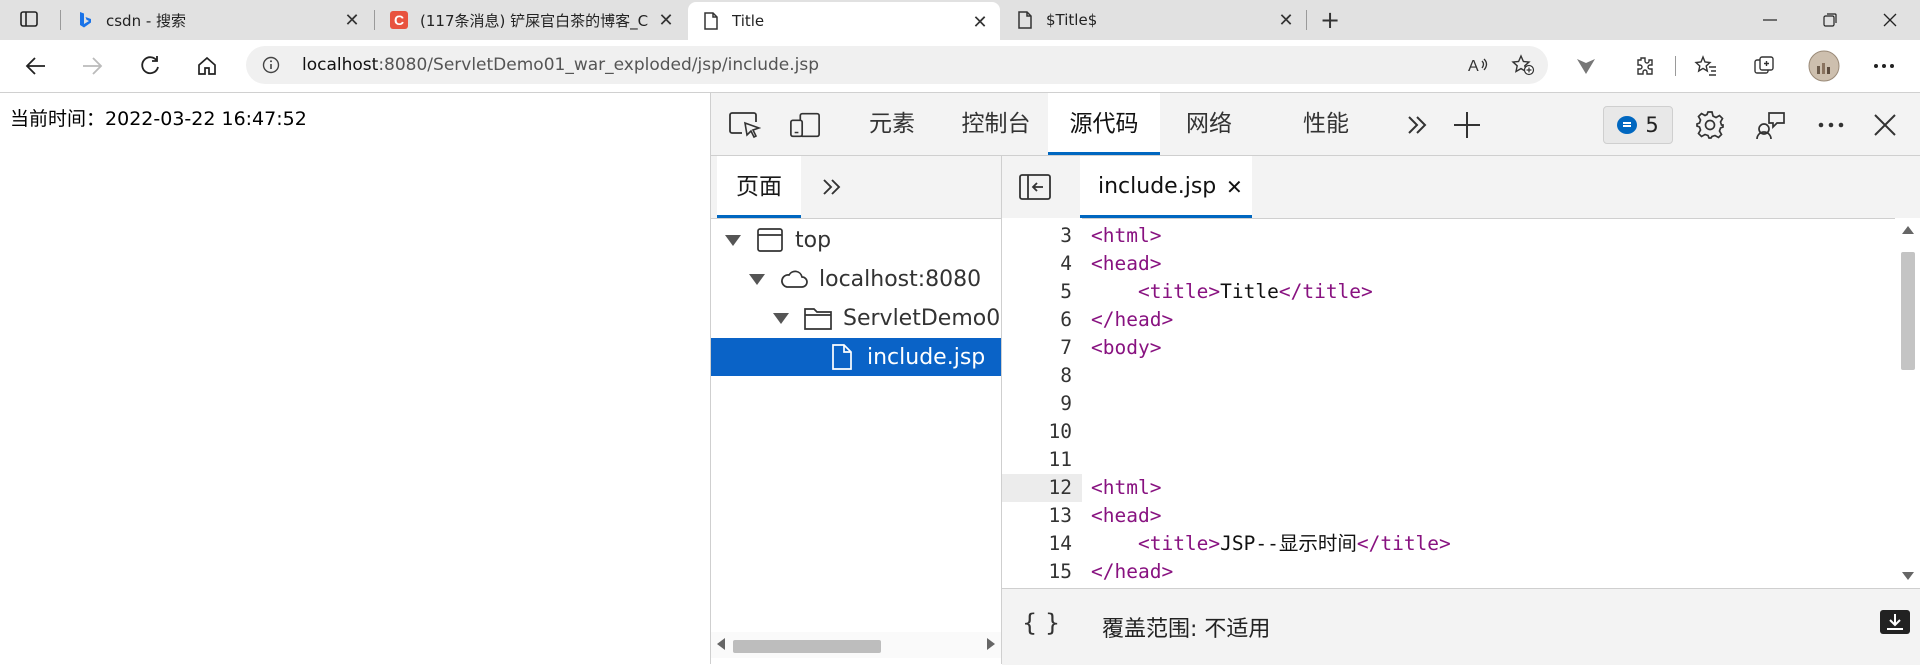 This screenshot has width=1920, height=665. I want to click on line-number: 9, so click(1037, 404).